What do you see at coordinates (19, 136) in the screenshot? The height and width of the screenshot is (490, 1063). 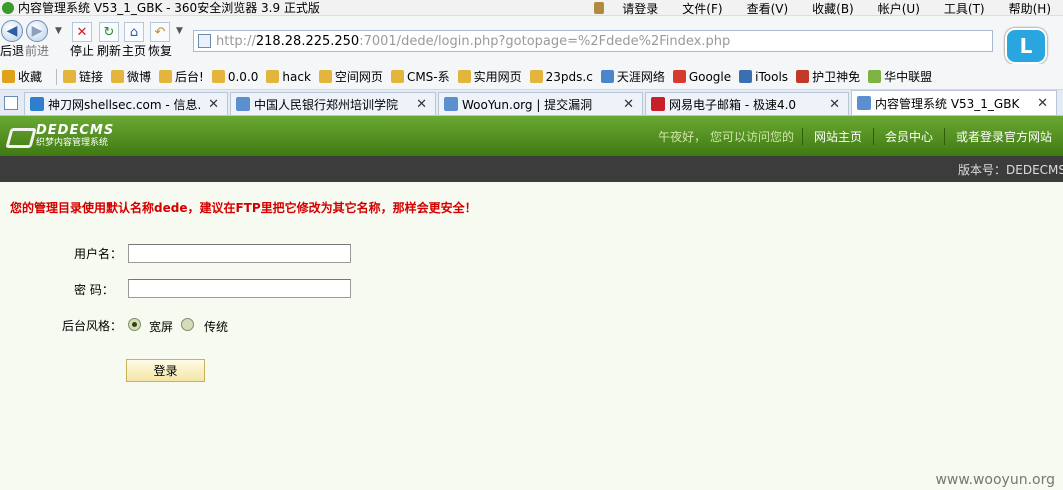 I see `dedecms-logo-icon` at bounding box center [19, 136].